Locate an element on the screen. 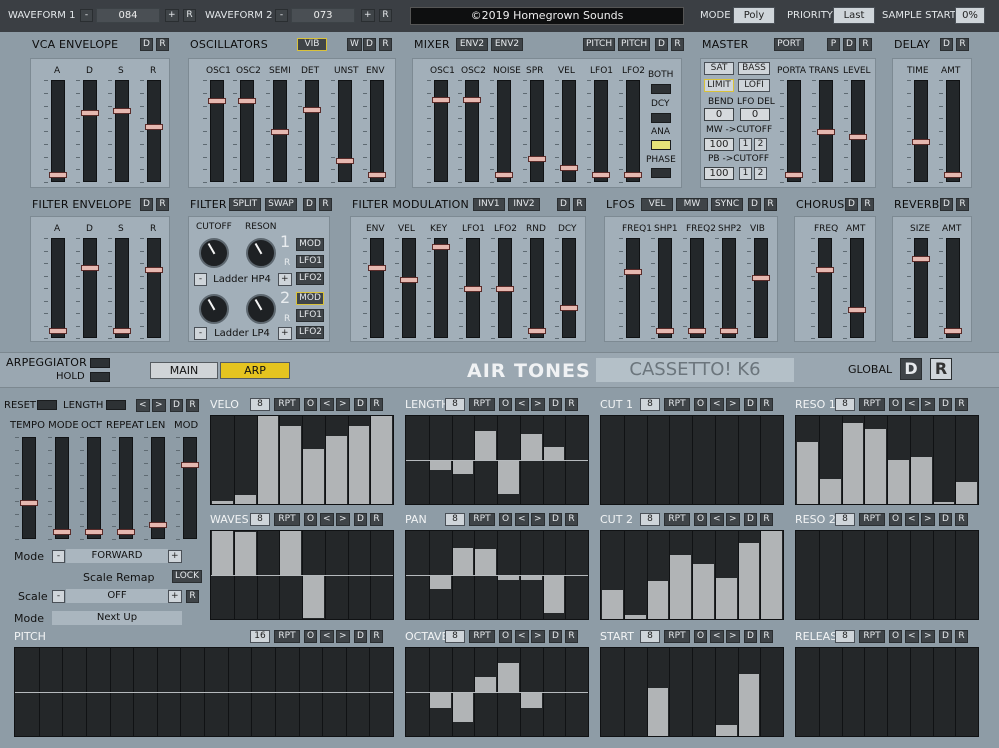 Image resolution: width=999 pixels, height=748 pixels. mixer-env2-button-b: ENV2 is located at coordinates (507, 44).